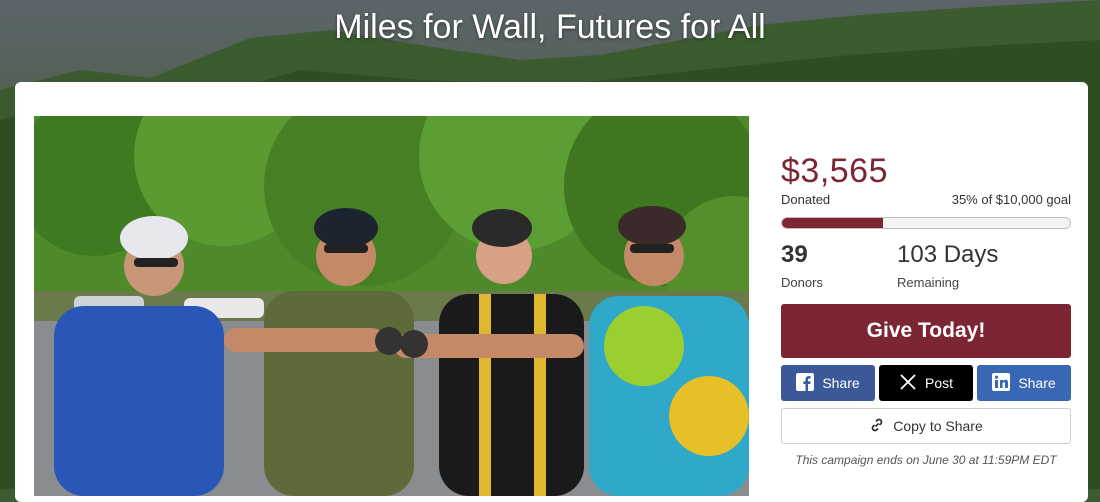 The image size is (1100, 502). I want to click on share-row: Share Post Share, so click(926, 383).